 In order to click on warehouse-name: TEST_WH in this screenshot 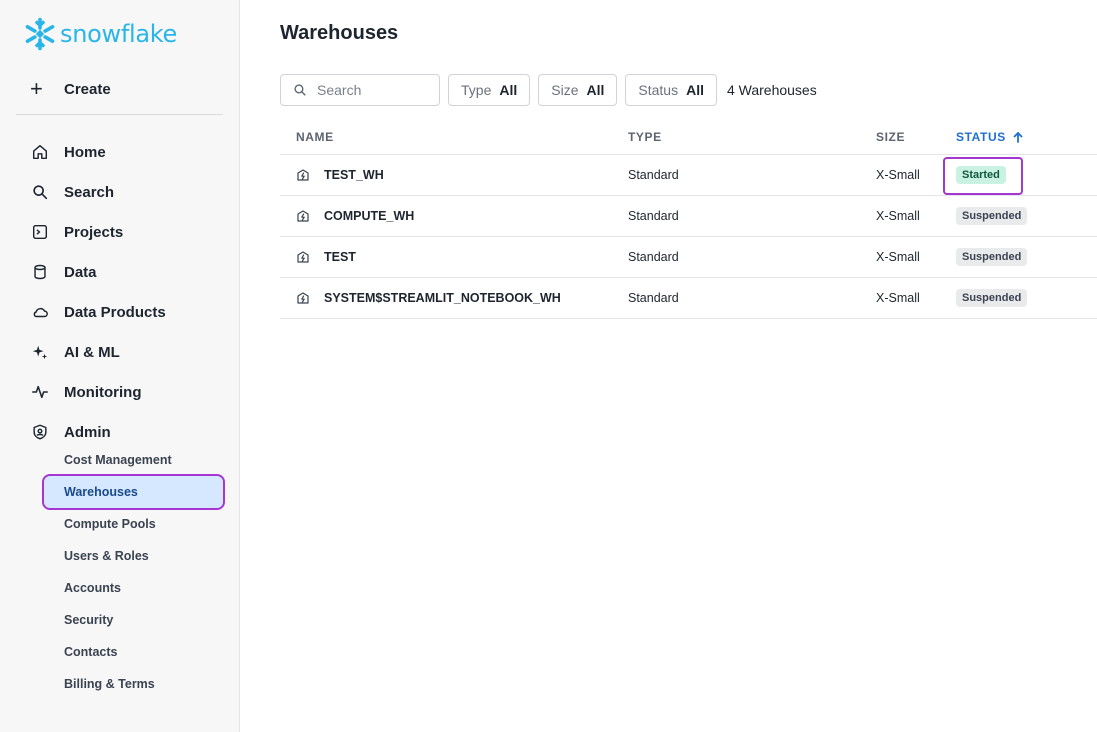, I will do `click(354, 175)`.